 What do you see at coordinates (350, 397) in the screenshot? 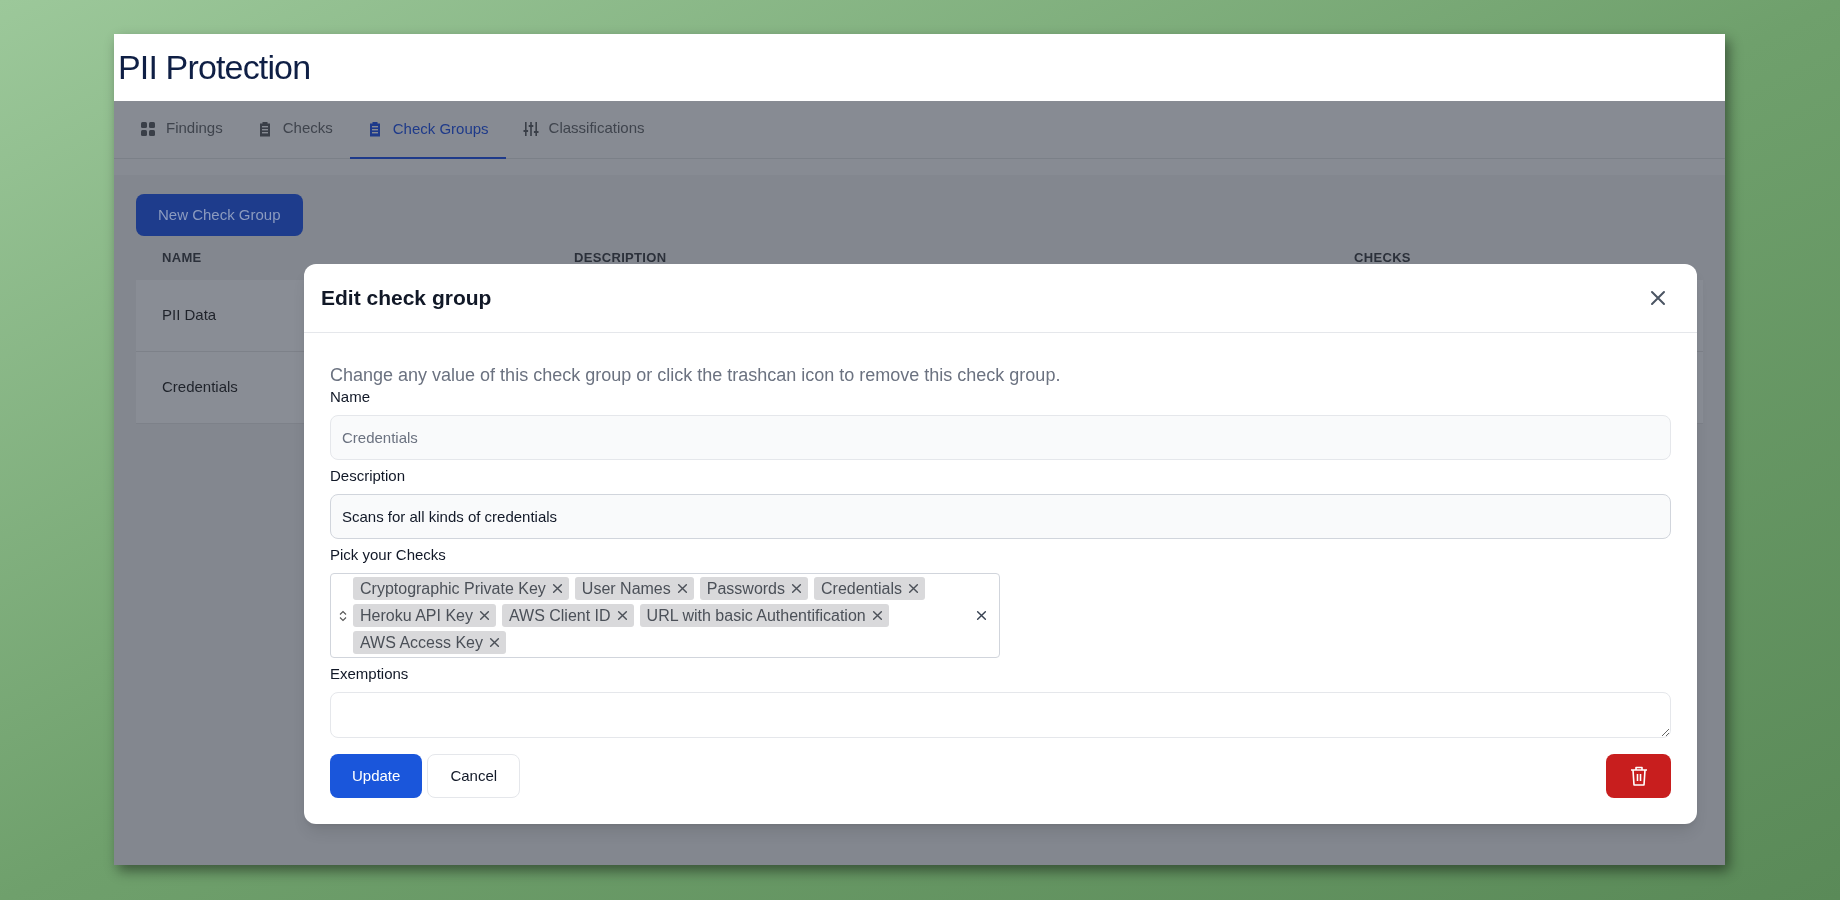
I see `field-label: Name` at bounding box center [350, 397].